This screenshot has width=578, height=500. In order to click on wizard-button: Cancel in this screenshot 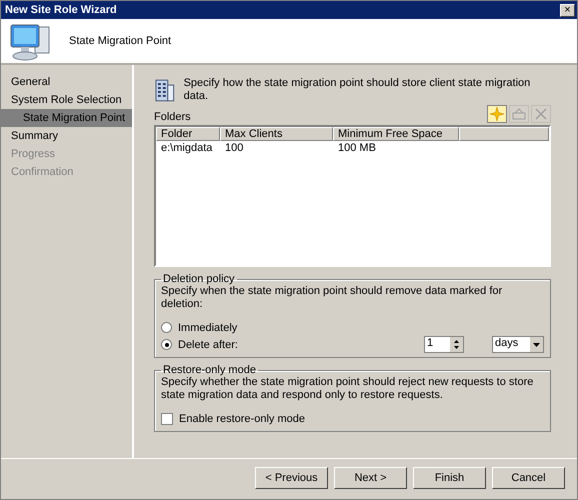, I will do `click(528, 478)`.